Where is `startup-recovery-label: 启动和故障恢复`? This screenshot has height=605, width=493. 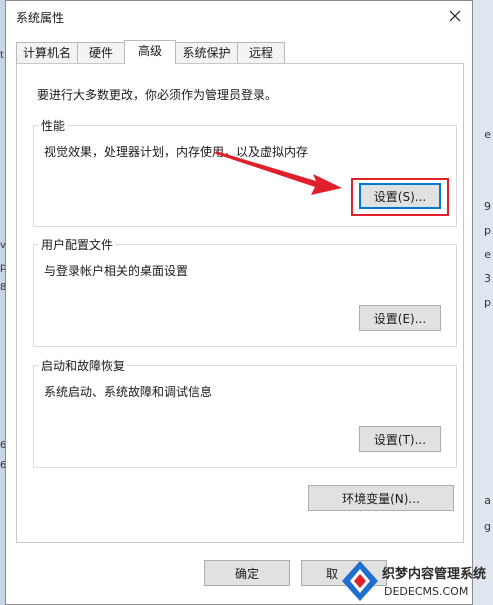
startup-recovery-label: 启动和故障恢复 is located at coordinates (83, 365).